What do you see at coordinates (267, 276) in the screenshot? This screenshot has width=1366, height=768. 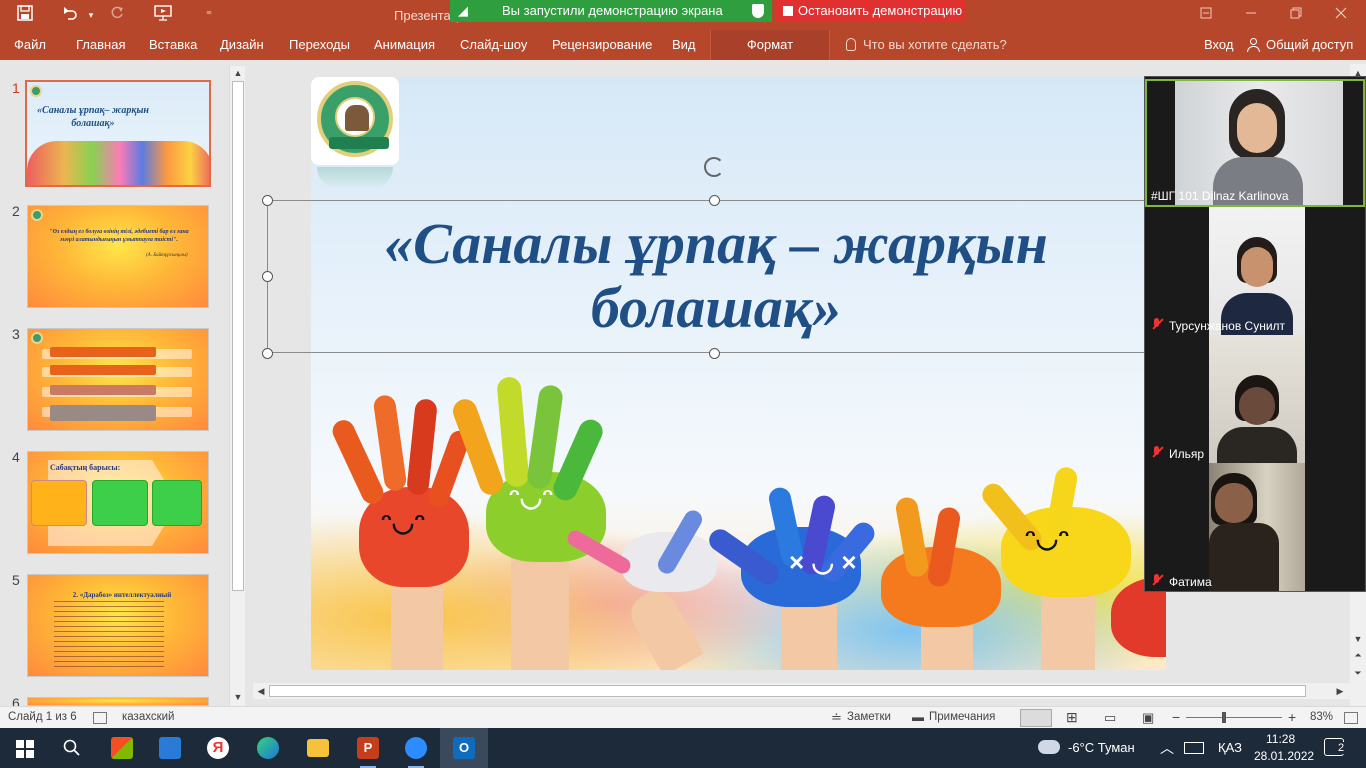 I see `resize-handle-l` at bounding box center [267, 276].